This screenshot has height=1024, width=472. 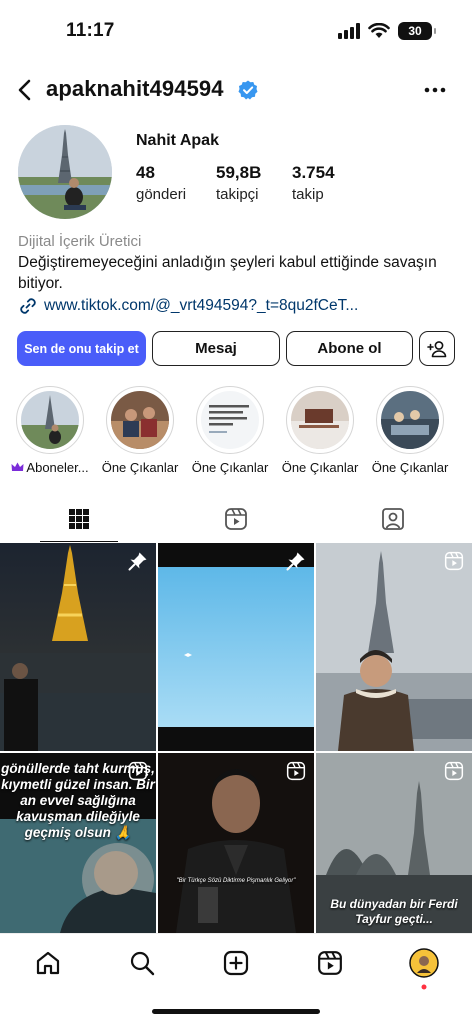 I want to click on suggested-users-button, so click(x=437, y=348).